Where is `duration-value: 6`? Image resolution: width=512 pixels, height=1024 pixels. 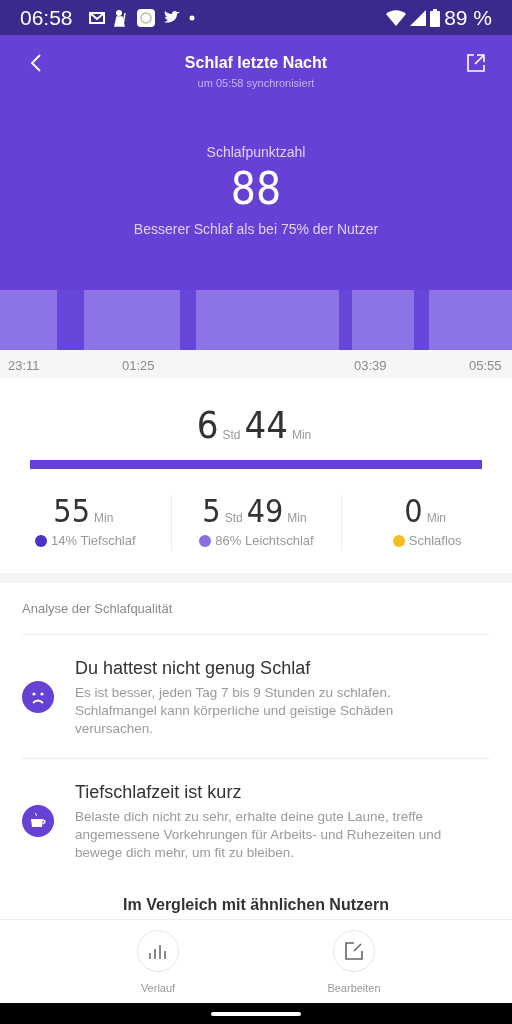 duration-value: 6 is located at coordinates (207, 425).